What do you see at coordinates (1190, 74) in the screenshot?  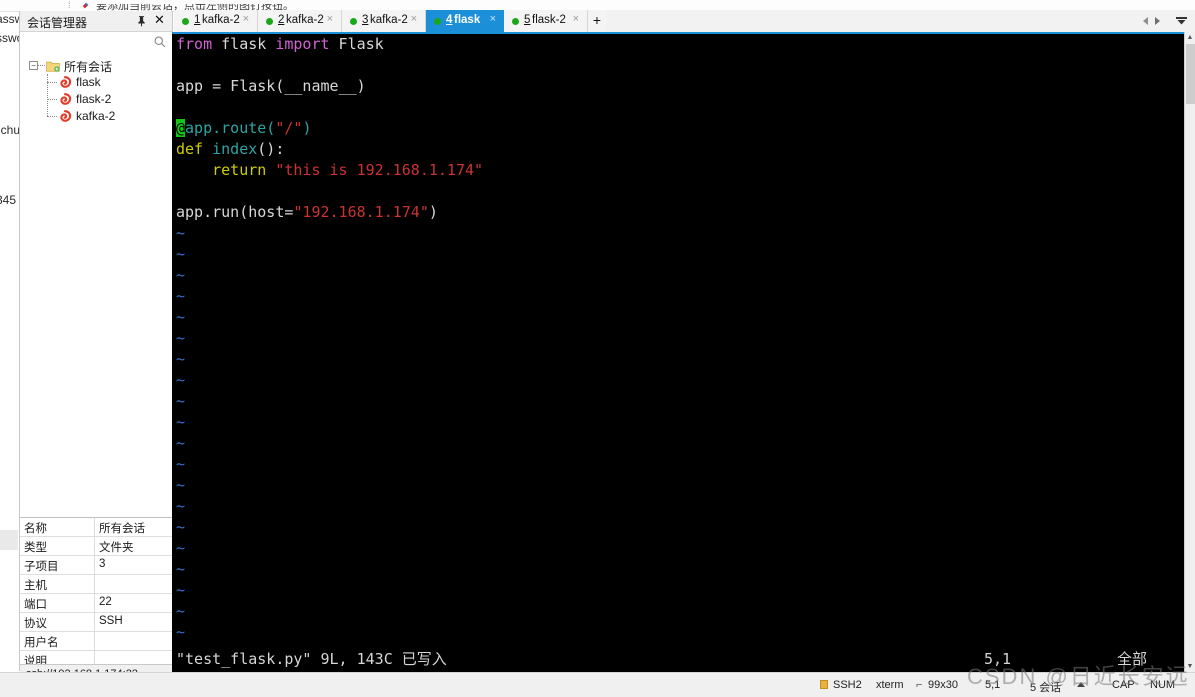 I see `scrollbar-thumb` at bounding box center [1190, 74].